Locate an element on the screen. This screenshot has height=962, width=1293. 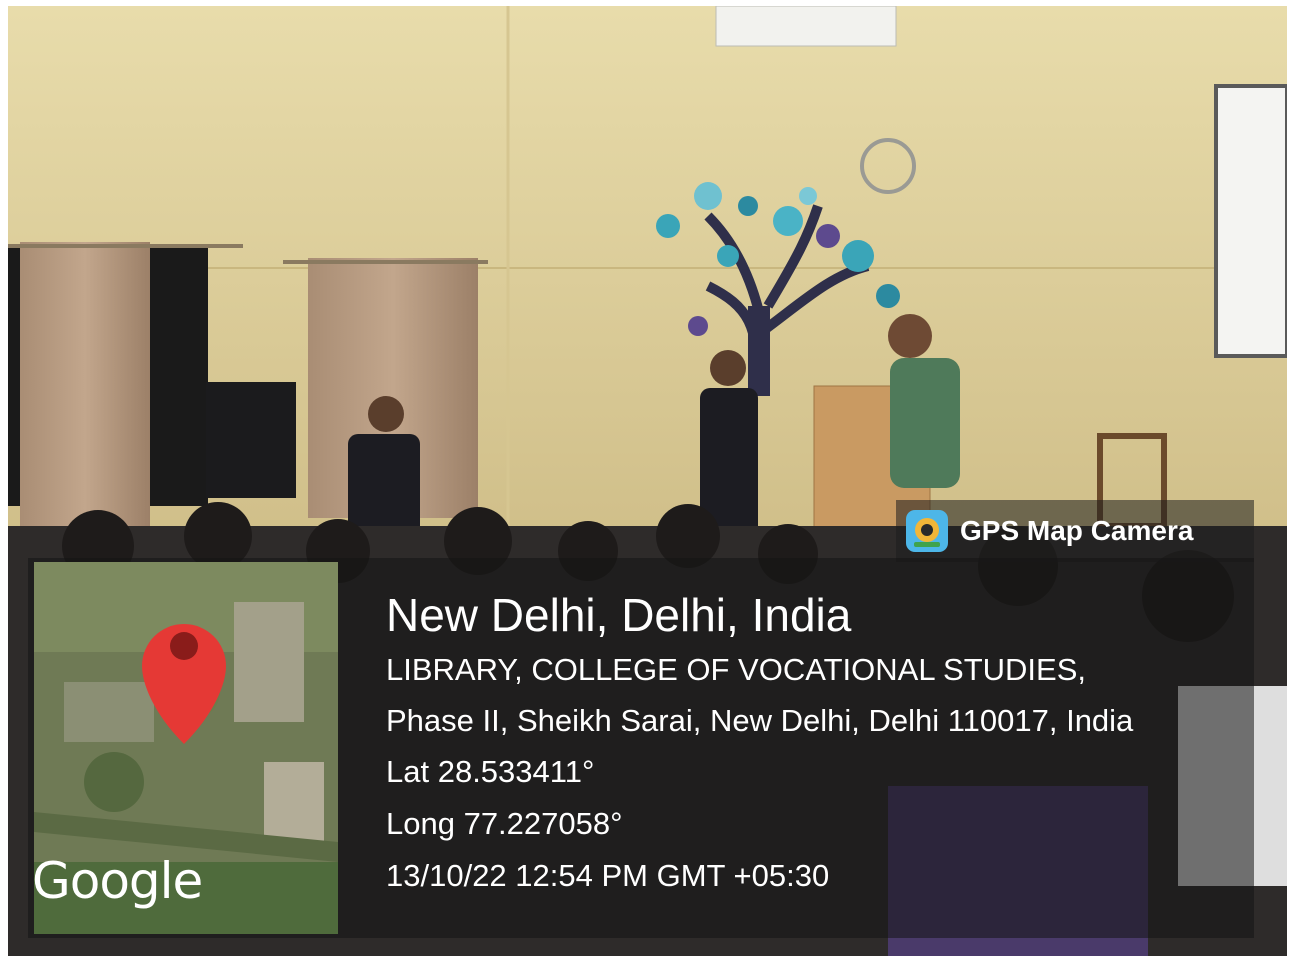
projector-screen is located at coordinates (1250, 221).